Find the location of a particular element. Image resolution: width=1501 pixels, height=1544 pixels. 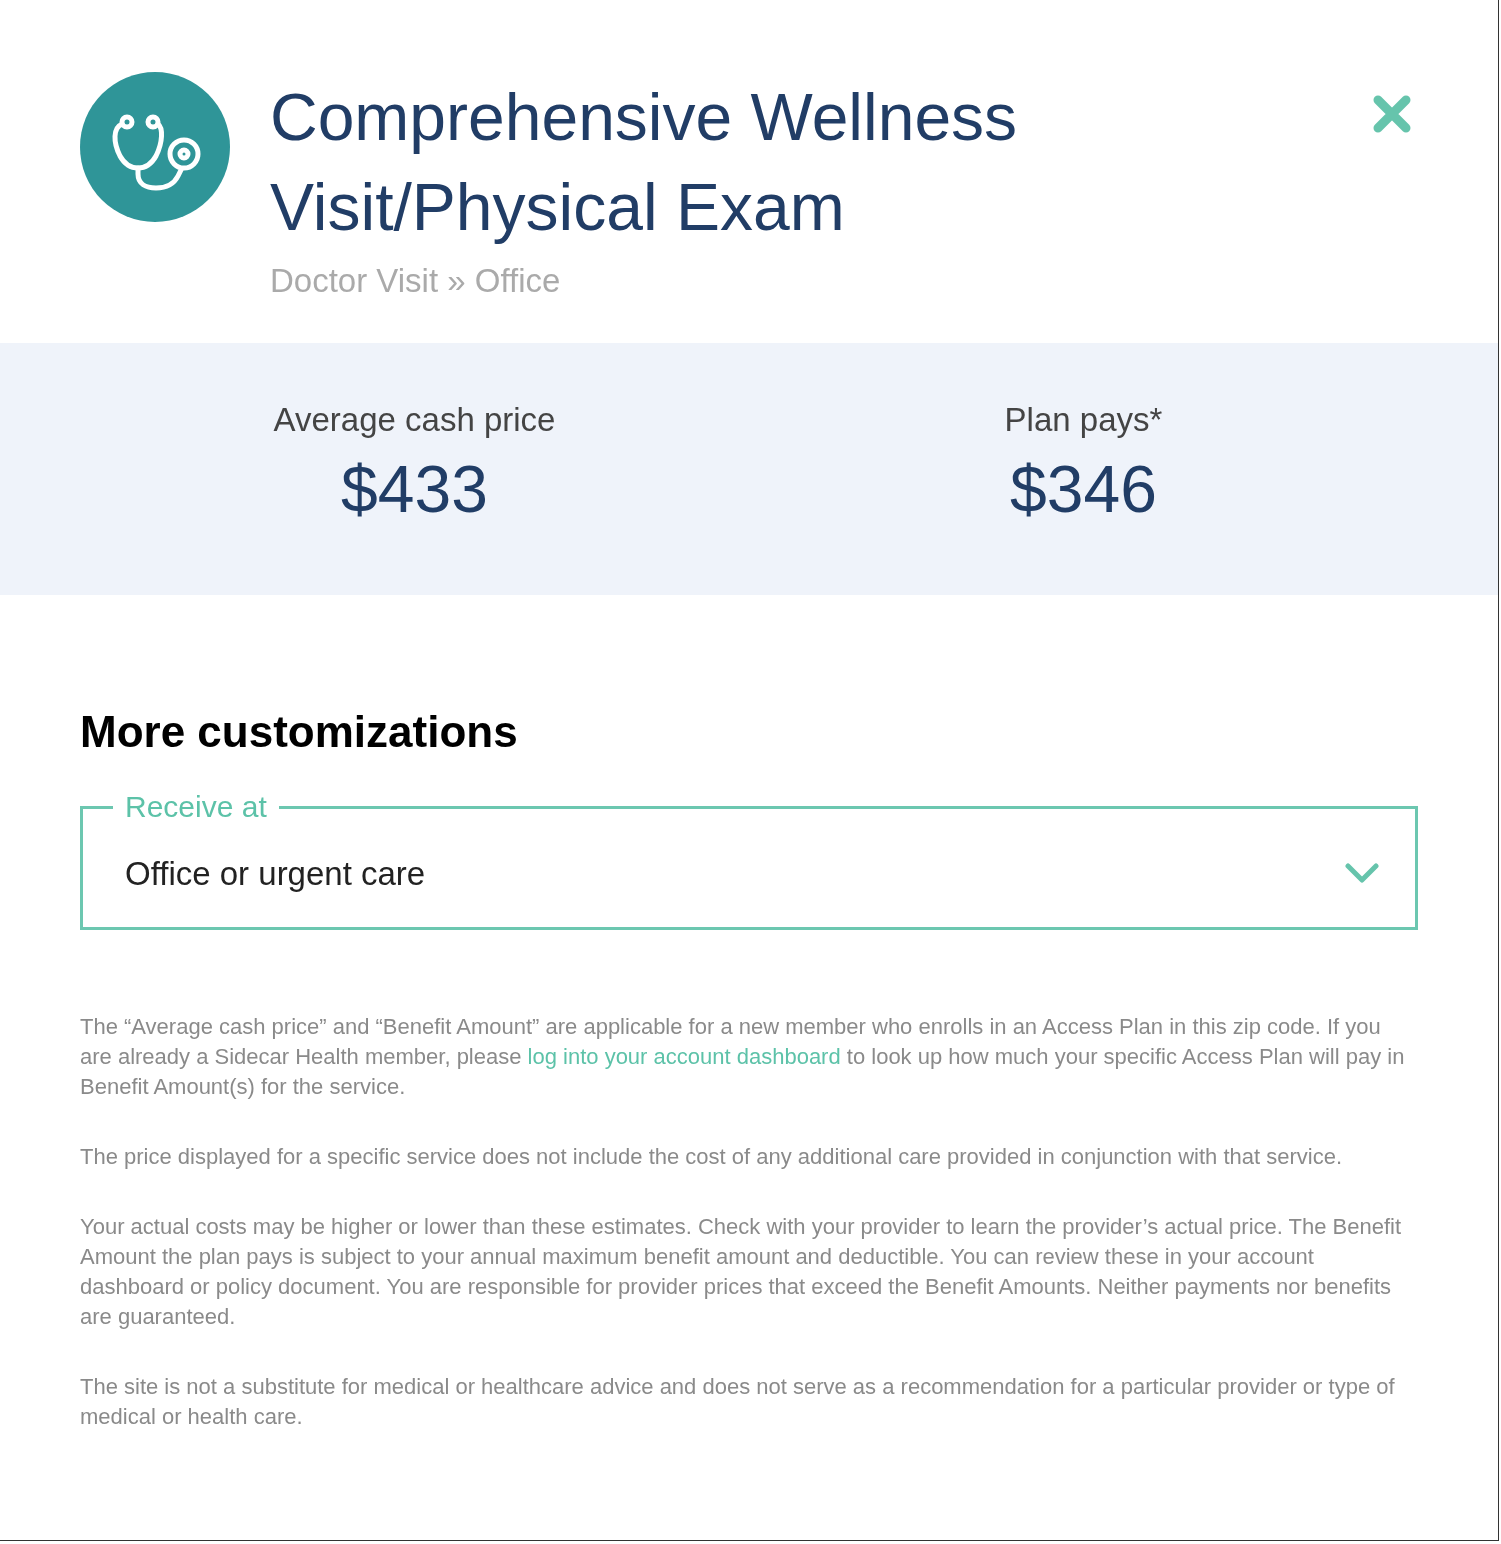

price-value: $346 is located at coordinates (1083, 489).